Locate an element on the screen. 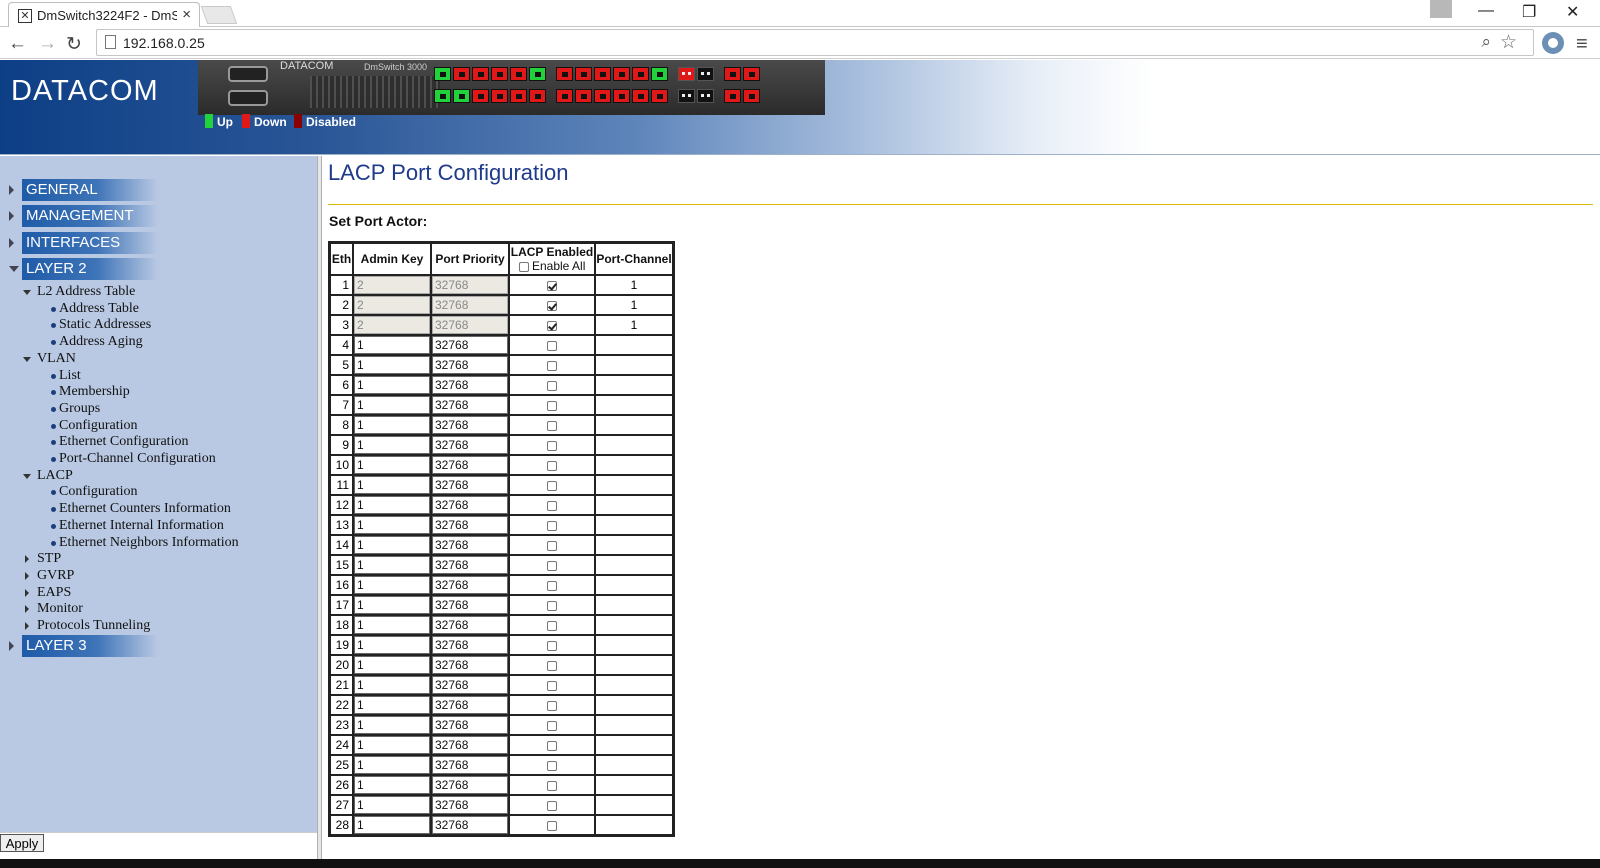 Image resolution: width=1600 pixels, height=868 pixels. url-input: 192.168.0.25 ⌕ ☆ is located at coordinates (815, 42).